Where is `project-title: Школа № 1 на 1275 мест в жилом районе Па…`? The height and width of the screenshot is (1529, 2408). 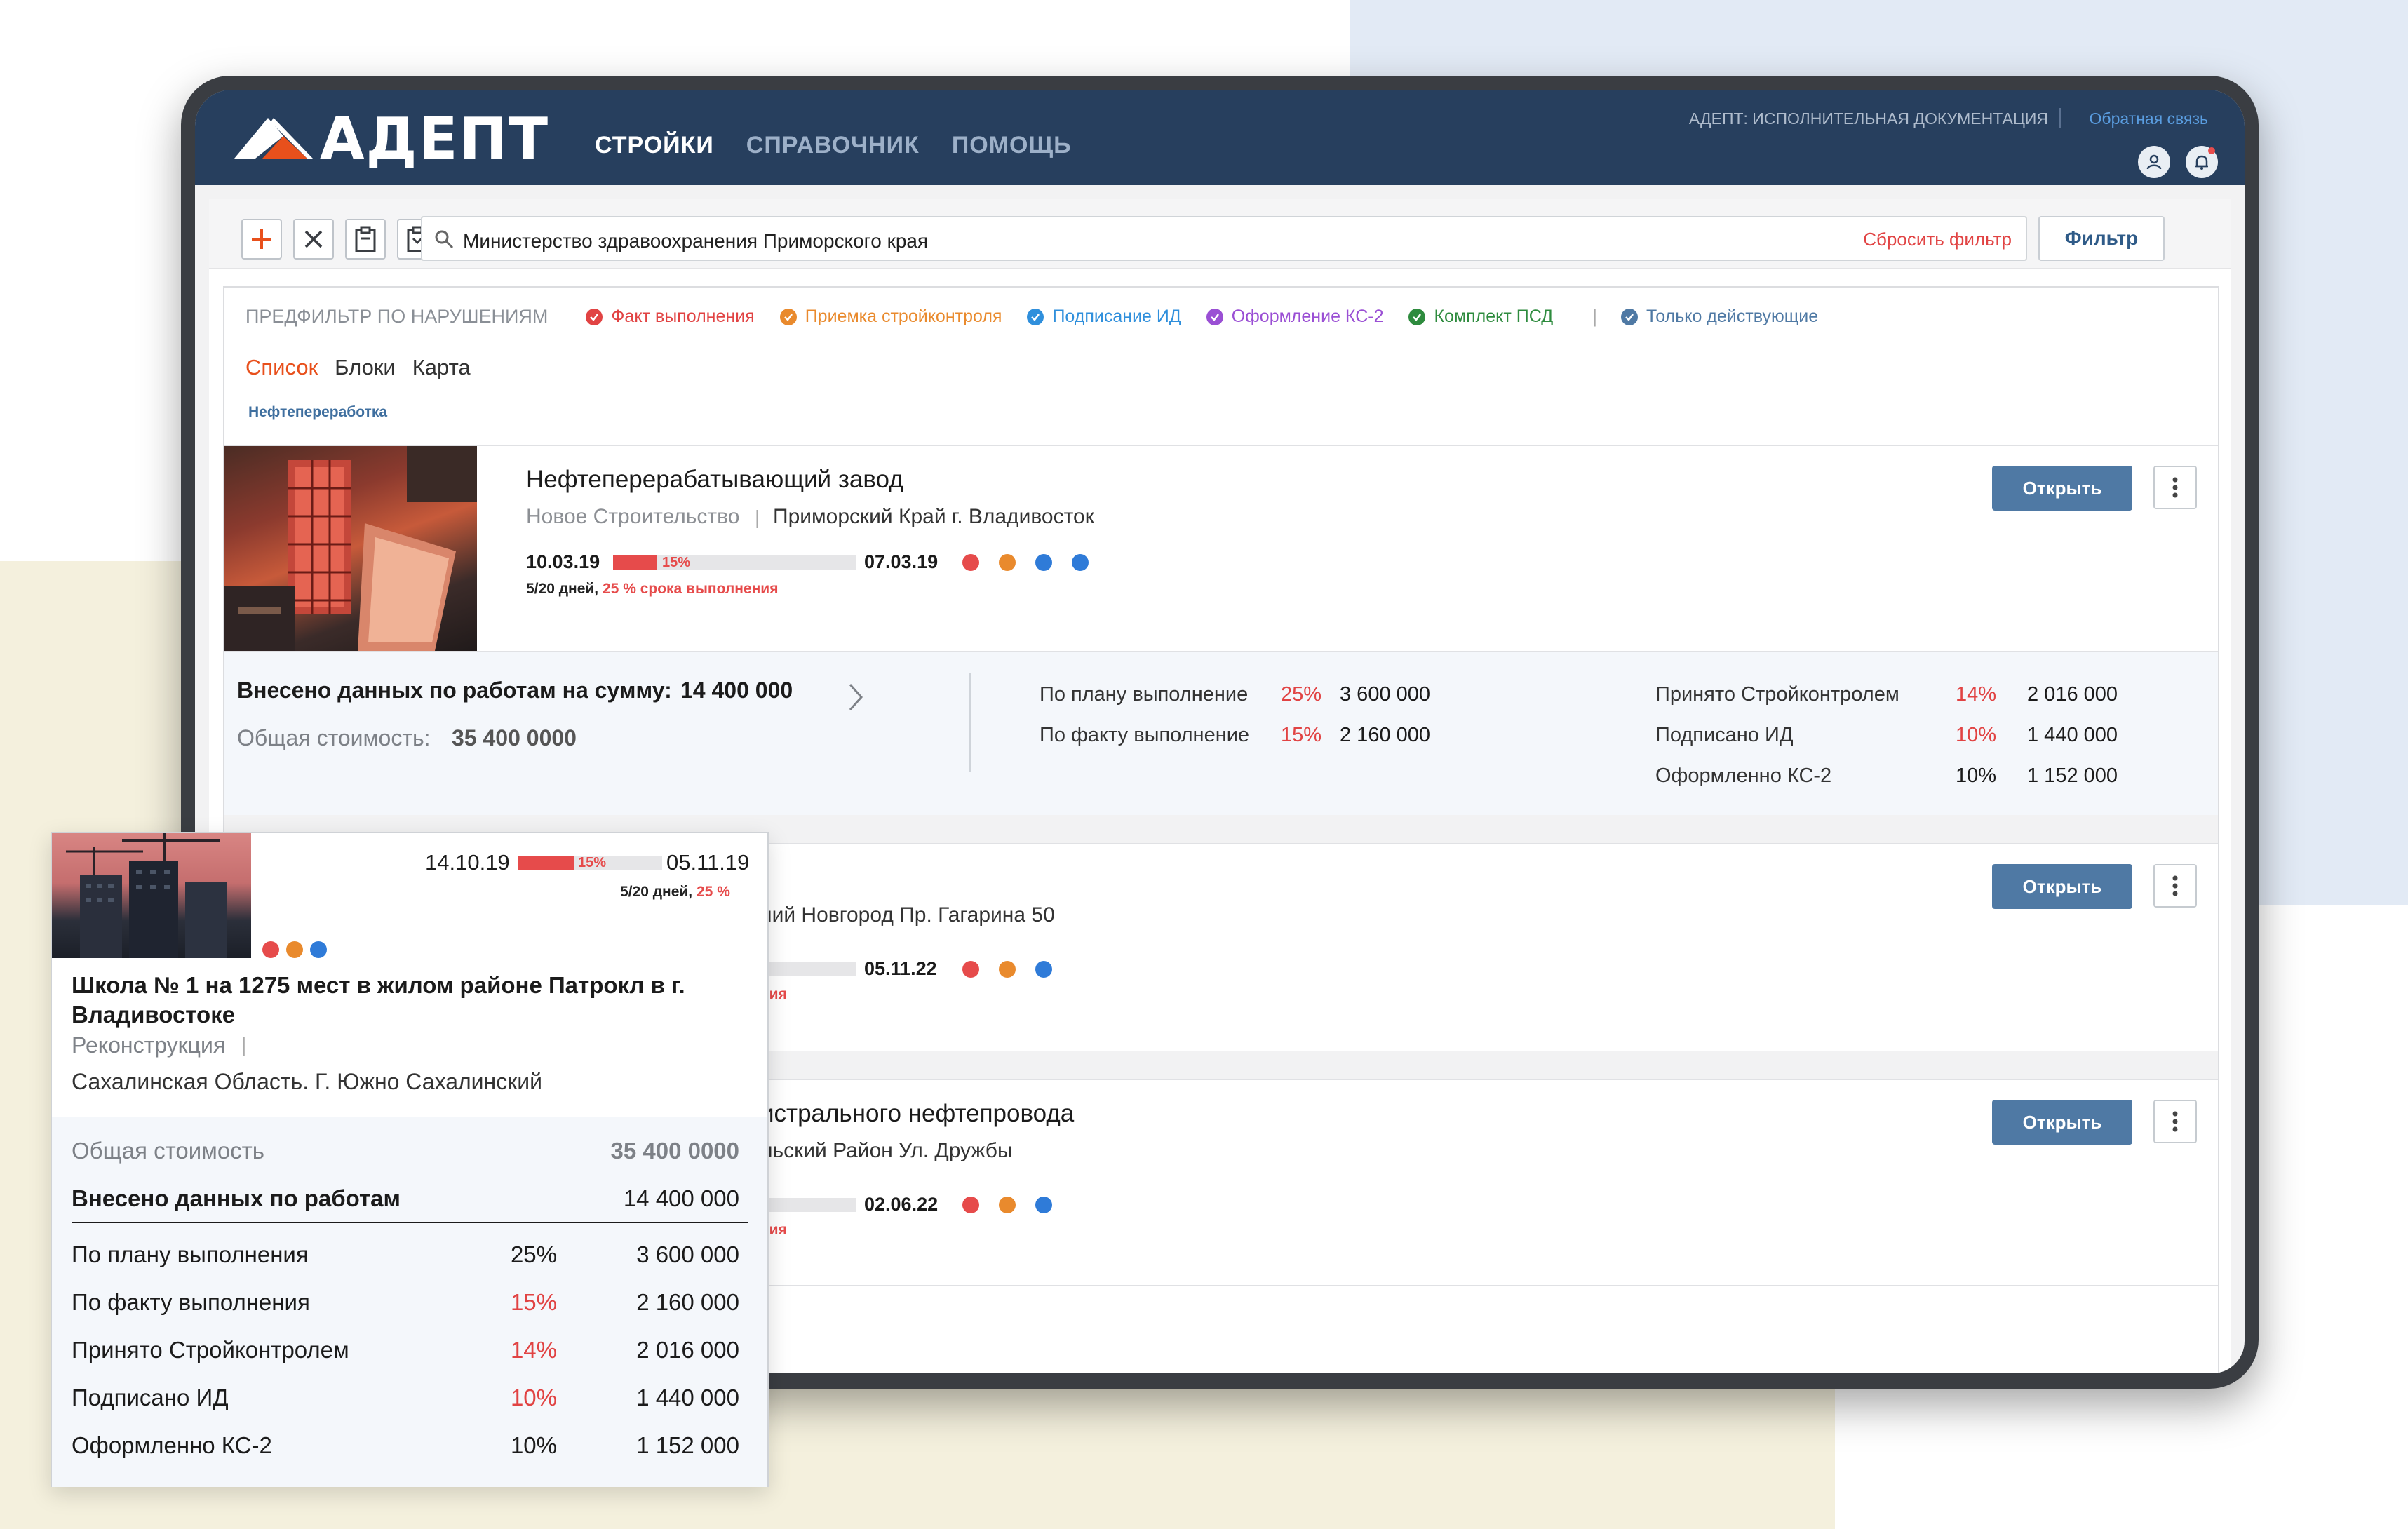
project-title: Школа № 1 на 1275 мест в жилом районе Па… is located at coordinates (387, 1000).